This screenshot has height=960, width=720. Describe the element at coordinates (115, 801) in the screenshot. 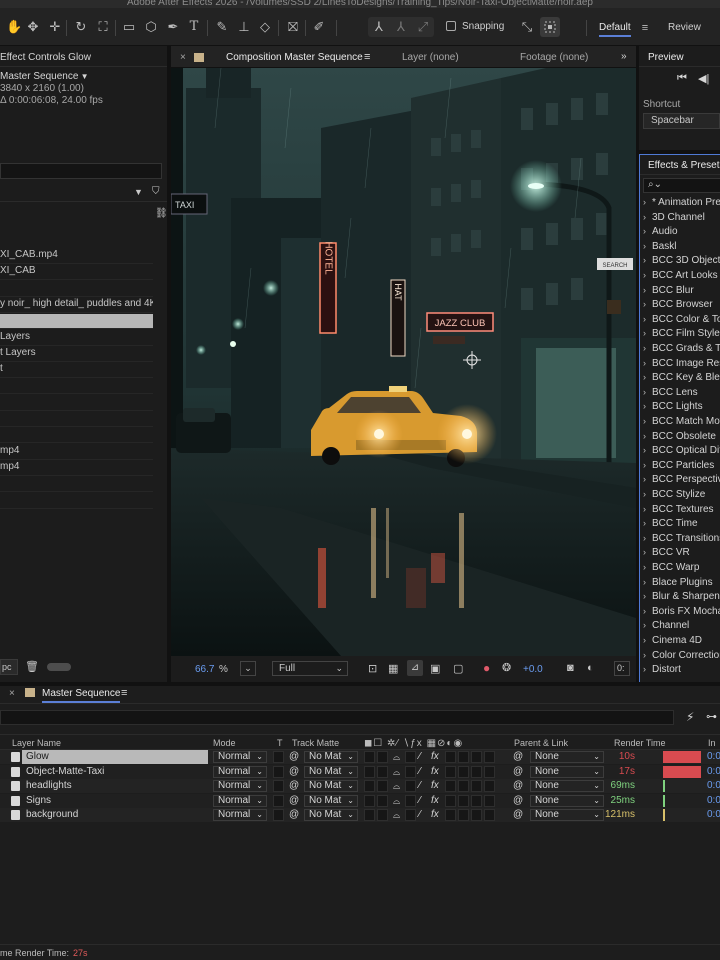

I see `layer-name: Signs` at that location.